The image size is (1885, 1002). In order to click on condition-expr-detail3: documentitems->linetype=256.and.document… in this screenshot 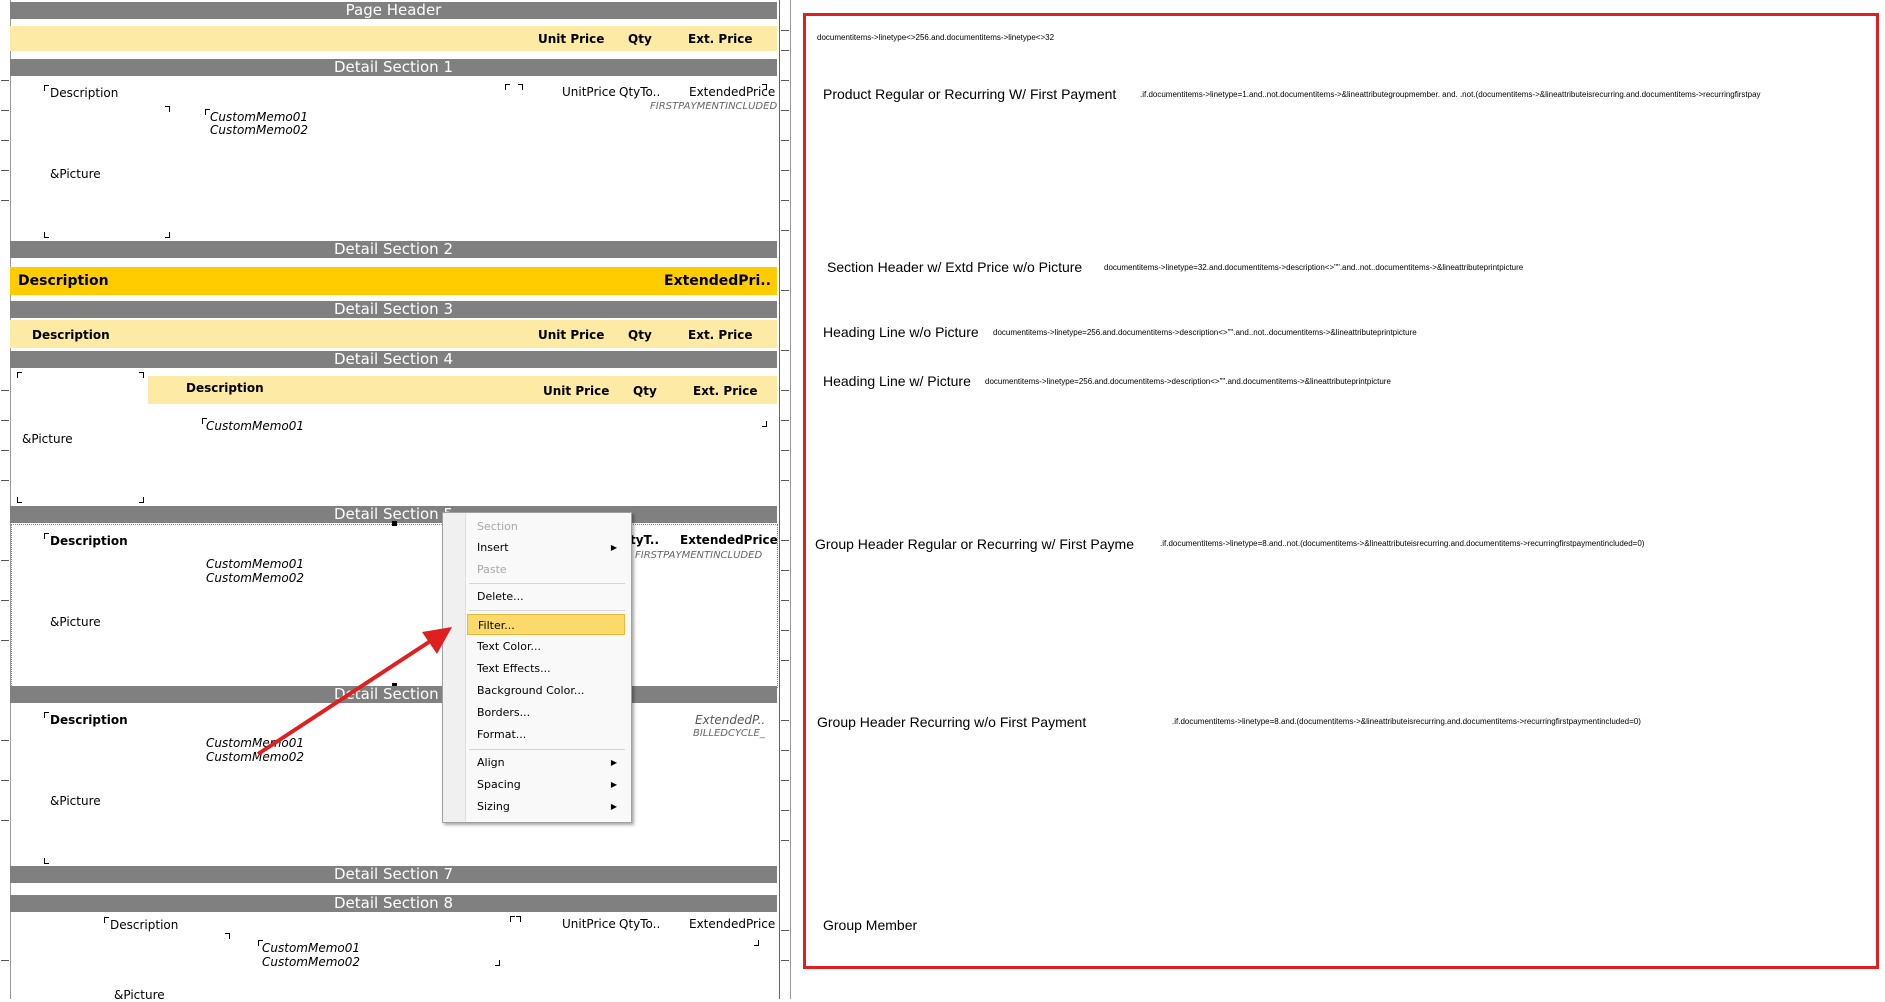, I will do `click(1205, 332)`.